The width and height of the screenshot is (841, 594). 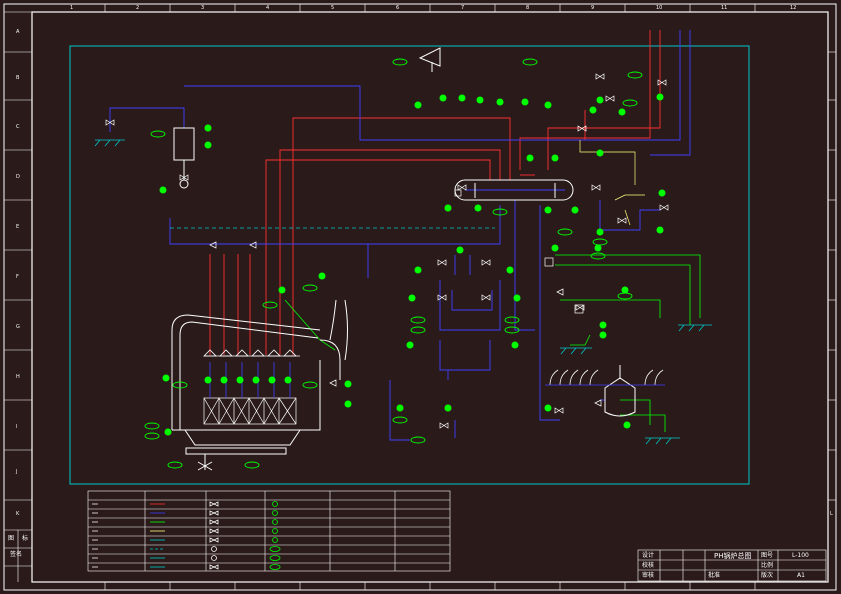 I want to click on row-label-D: D, so click(x=18, y=177).